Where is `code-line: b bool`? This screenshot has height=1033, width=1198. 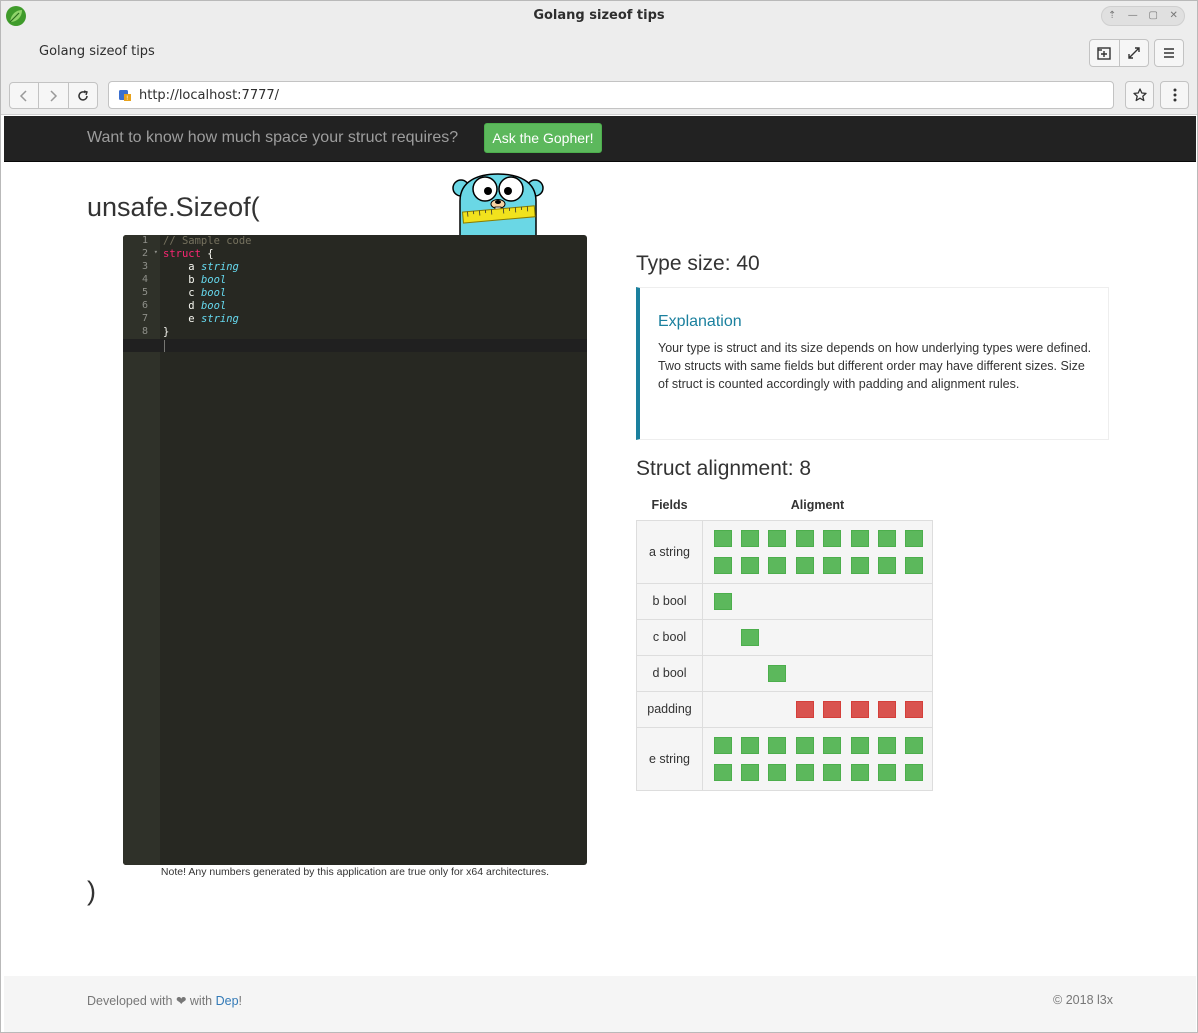
code-line: b bool is located at coordinates (207, 280).